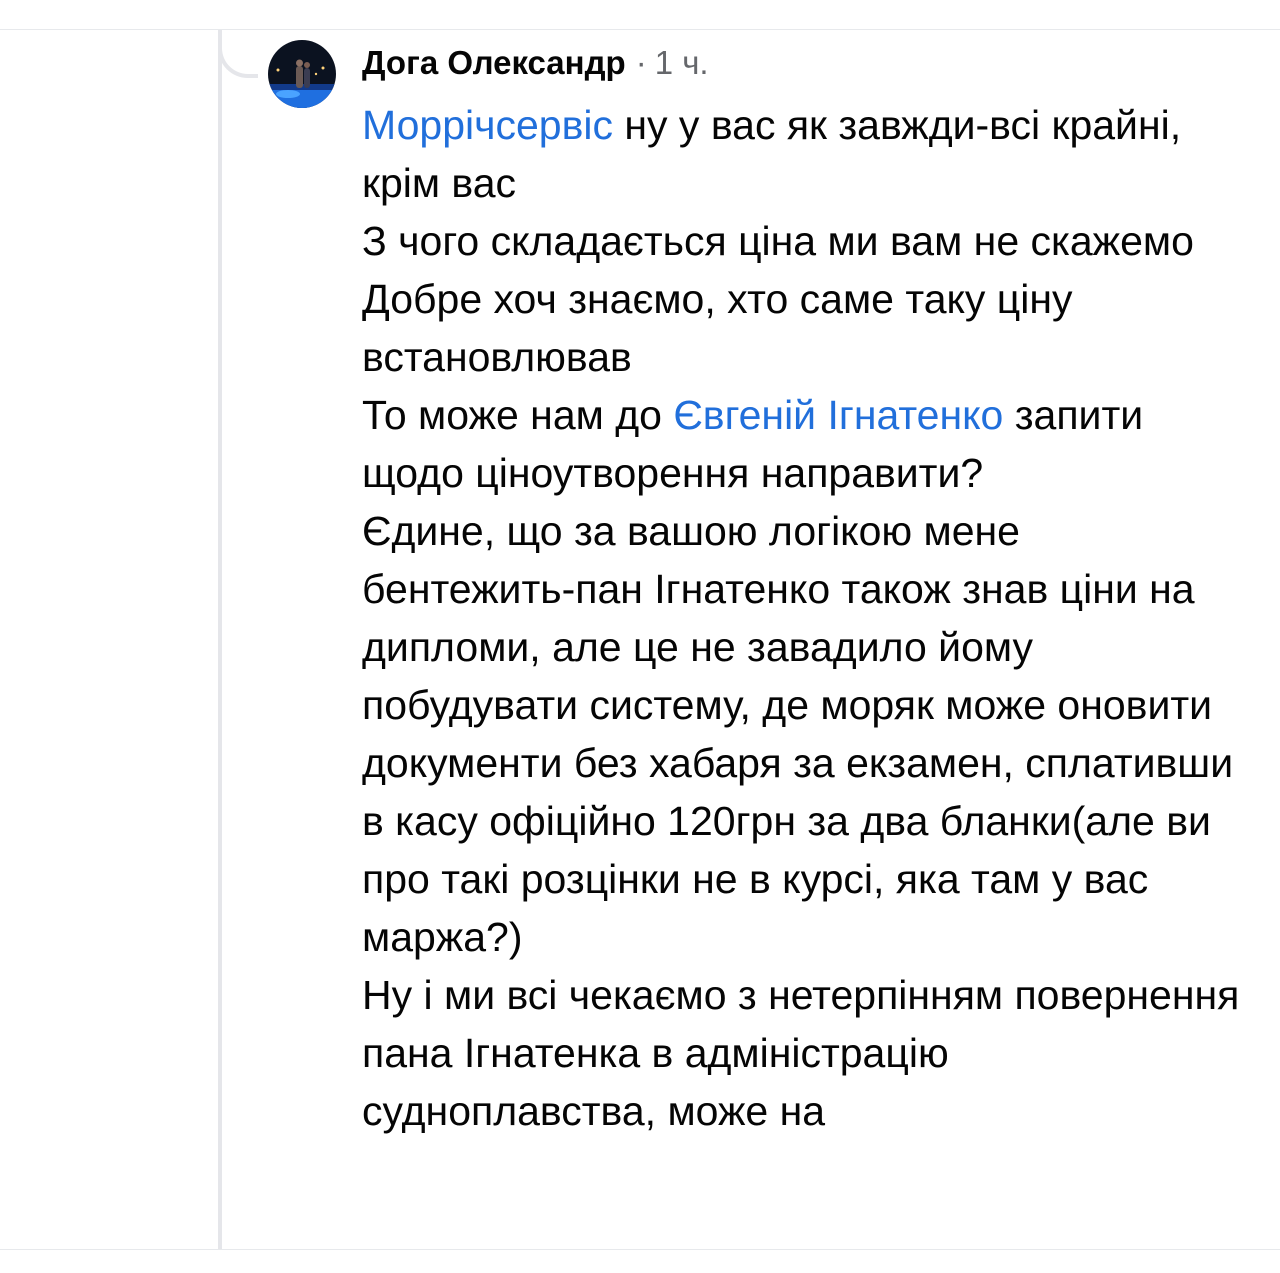  What do you see at coordinates (487, 125) in the screenshot?
I see `mention-link: Моррічсервіс` at bounding box center [487, 125].